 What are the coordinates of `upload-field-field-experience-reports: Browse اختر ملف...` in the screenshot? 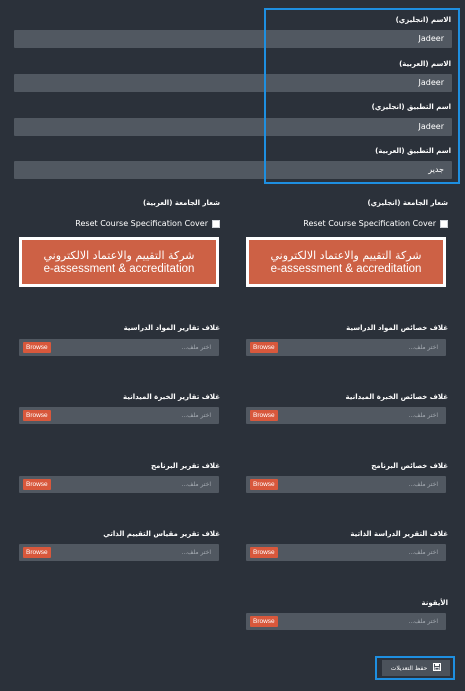 It's located at (119, 415).